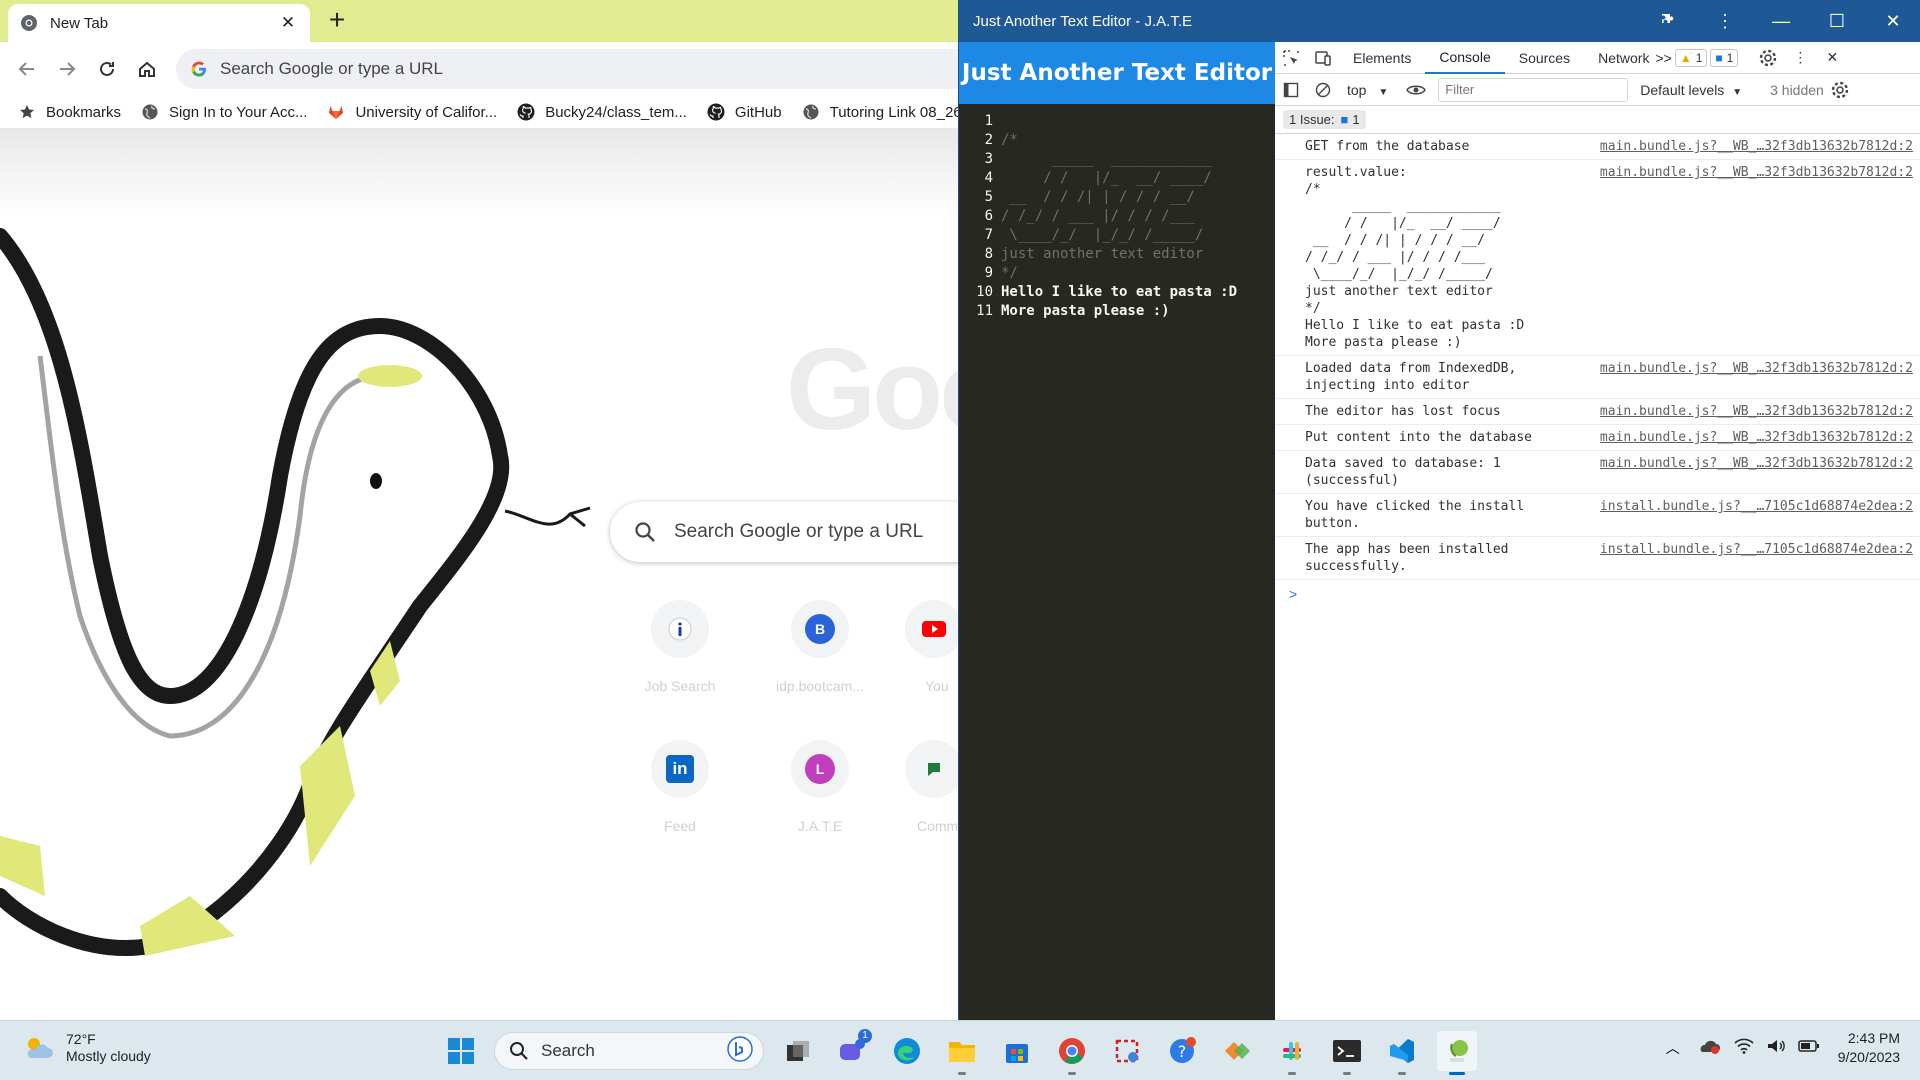  What do you see at coordinates (1544, 58) in the screenshot?
I see `tab-sources: Sources` at bounding box center [1544, 58].